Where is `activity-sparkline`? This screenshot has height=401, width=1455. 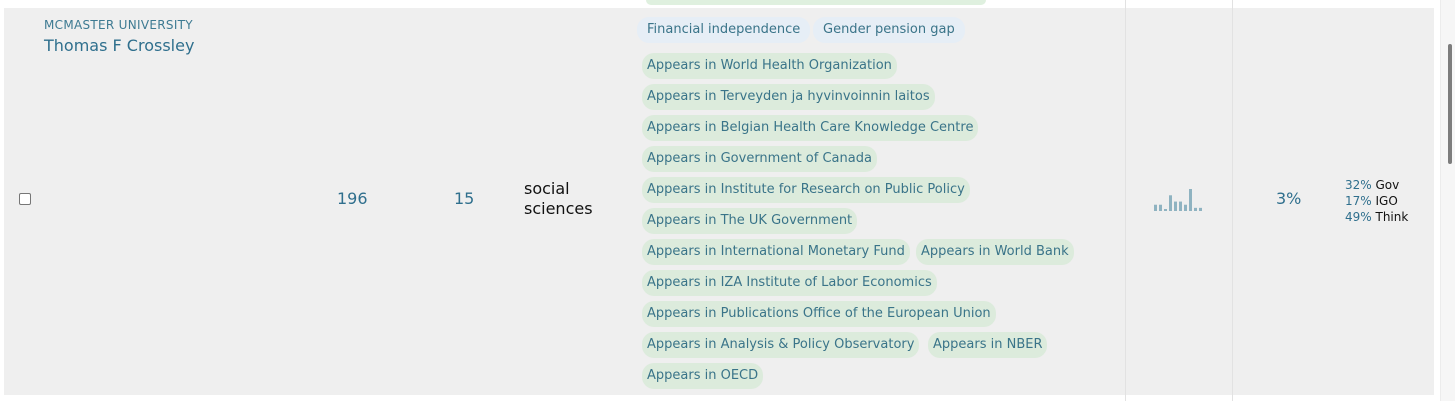
activity-sparkline is located at coordinates (1178, 200).